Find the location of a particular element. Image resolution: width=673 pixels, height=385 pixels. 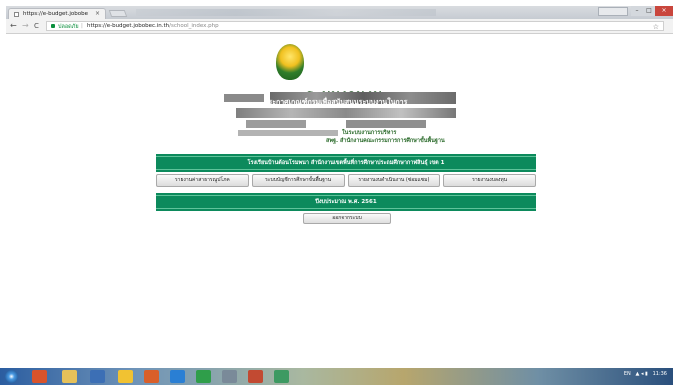

operating-budget-report-button: รายงานงบดำเนินงาน (ซ่อมแซม) is located at coordinates (394, 180).